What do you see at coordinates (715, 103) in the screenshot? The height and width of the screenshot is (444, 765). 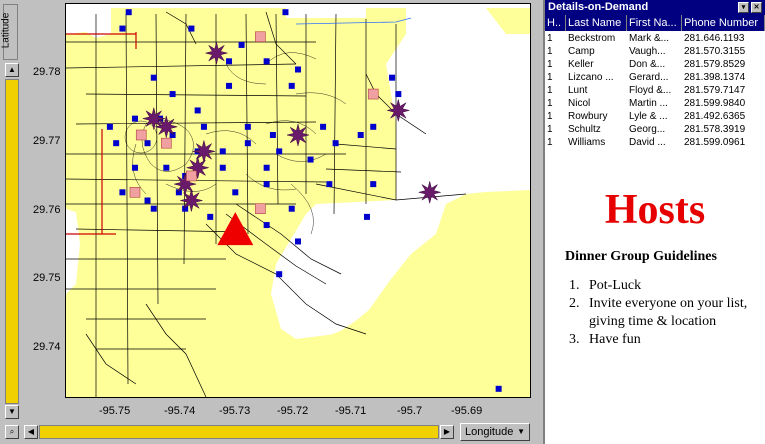 I see `table-cell: 281.599.9840` at bounding box center [715, 103].